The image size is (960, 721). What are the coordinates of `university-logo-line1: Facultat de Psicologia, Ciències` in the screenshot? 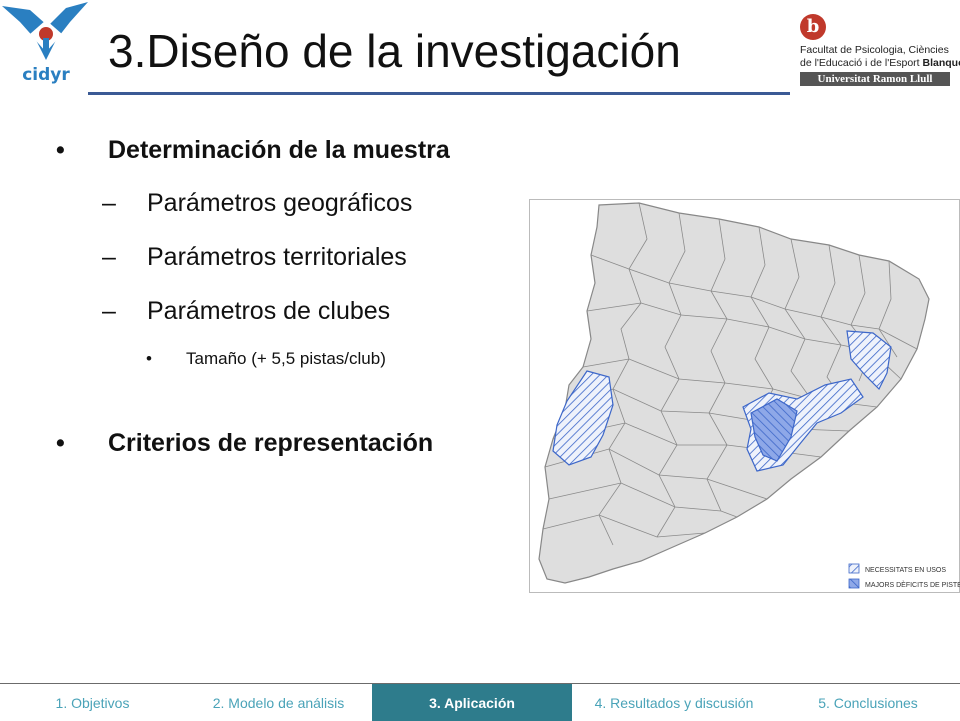 It's located at (874, 50).